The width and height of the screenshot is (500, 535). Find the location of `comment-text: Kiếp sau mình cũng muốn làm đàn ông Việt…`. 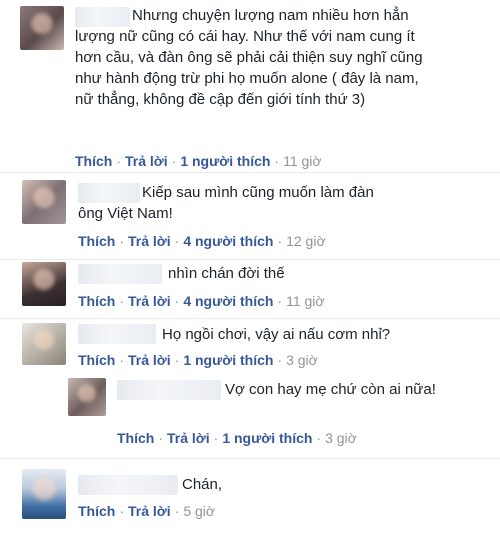

comment-text: Kiếp sau mình cũng muốn làm đàn ông Việt… is located at coordinates (226, 203).